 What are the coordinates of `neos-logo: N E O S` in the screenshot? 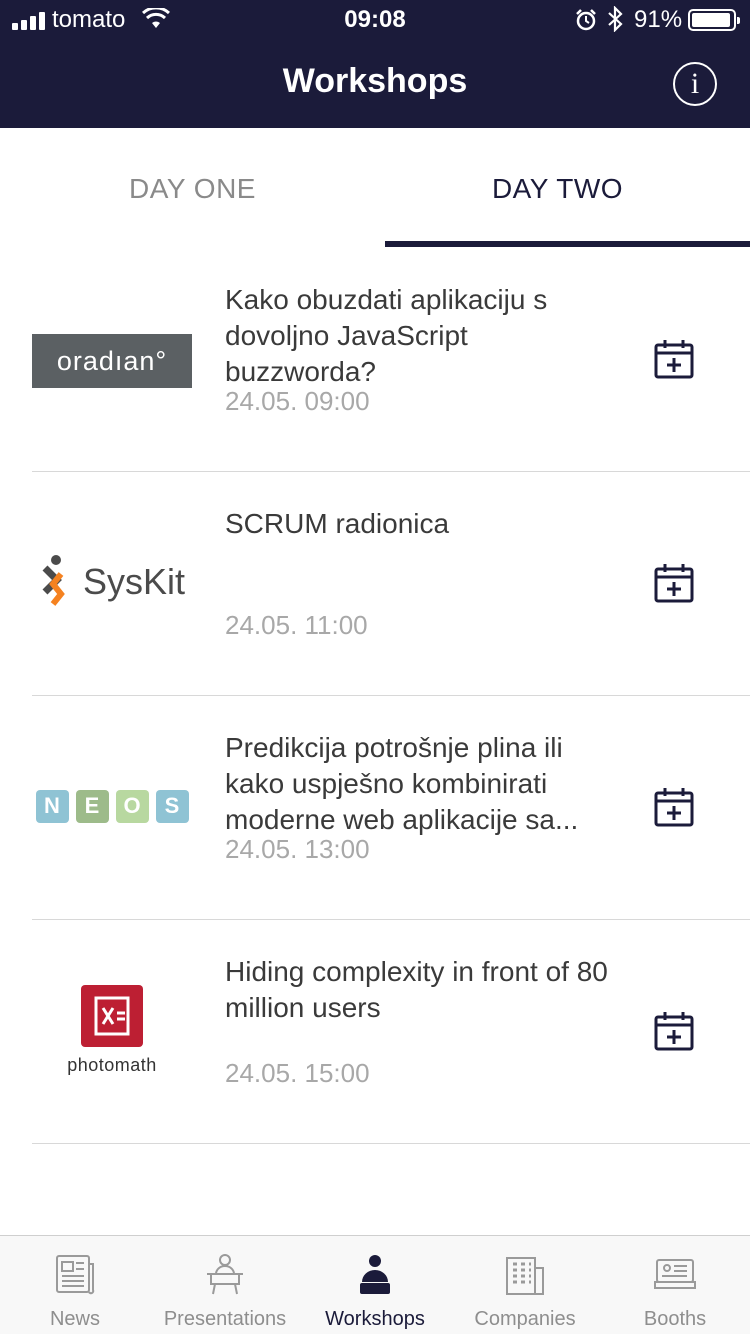 It's located at (112, 806).